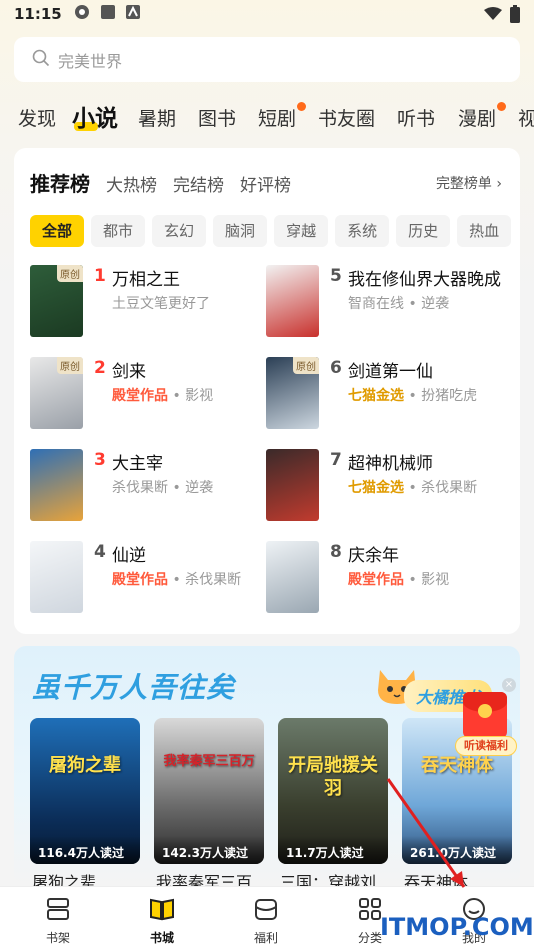  I want to click on ranking-book-item: 原创 1 万相之王 土豆文笔更好了, so click(150, 302).